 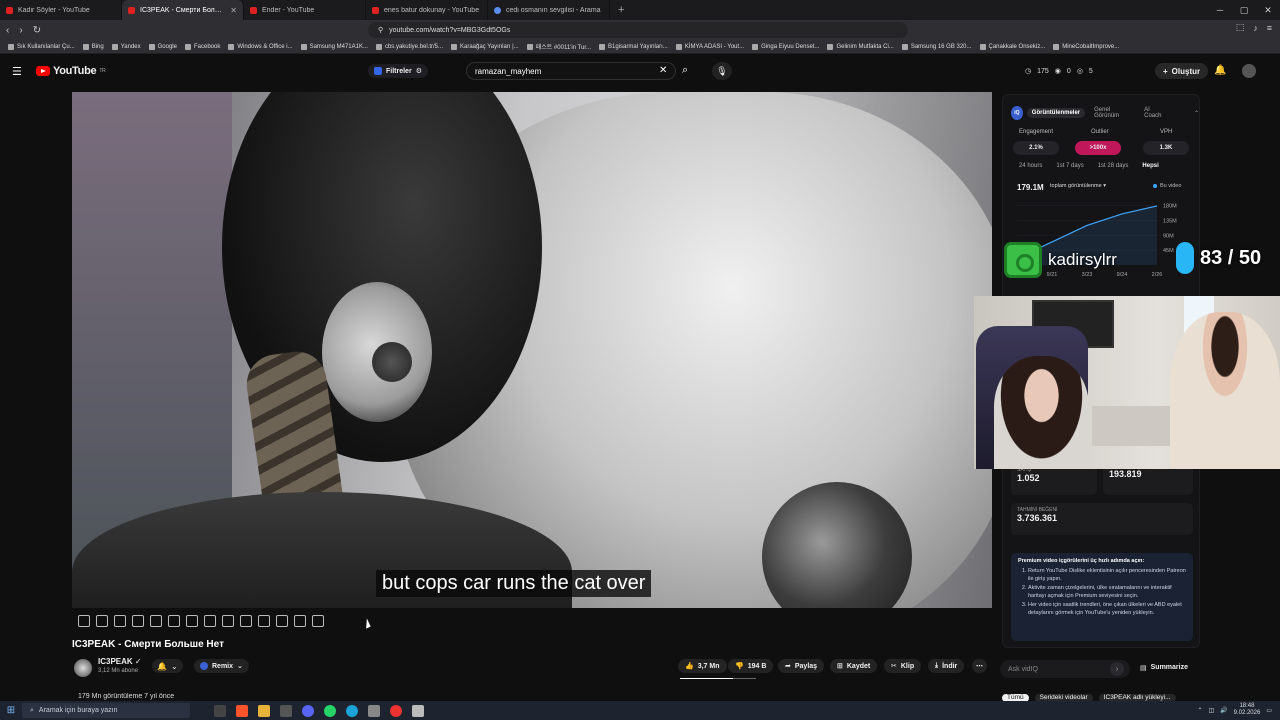 What do you see at coordinates (17, 71) in the screenshot?
I see `hamburger-menu-icon: ☰` at bounding box center [17, 71].